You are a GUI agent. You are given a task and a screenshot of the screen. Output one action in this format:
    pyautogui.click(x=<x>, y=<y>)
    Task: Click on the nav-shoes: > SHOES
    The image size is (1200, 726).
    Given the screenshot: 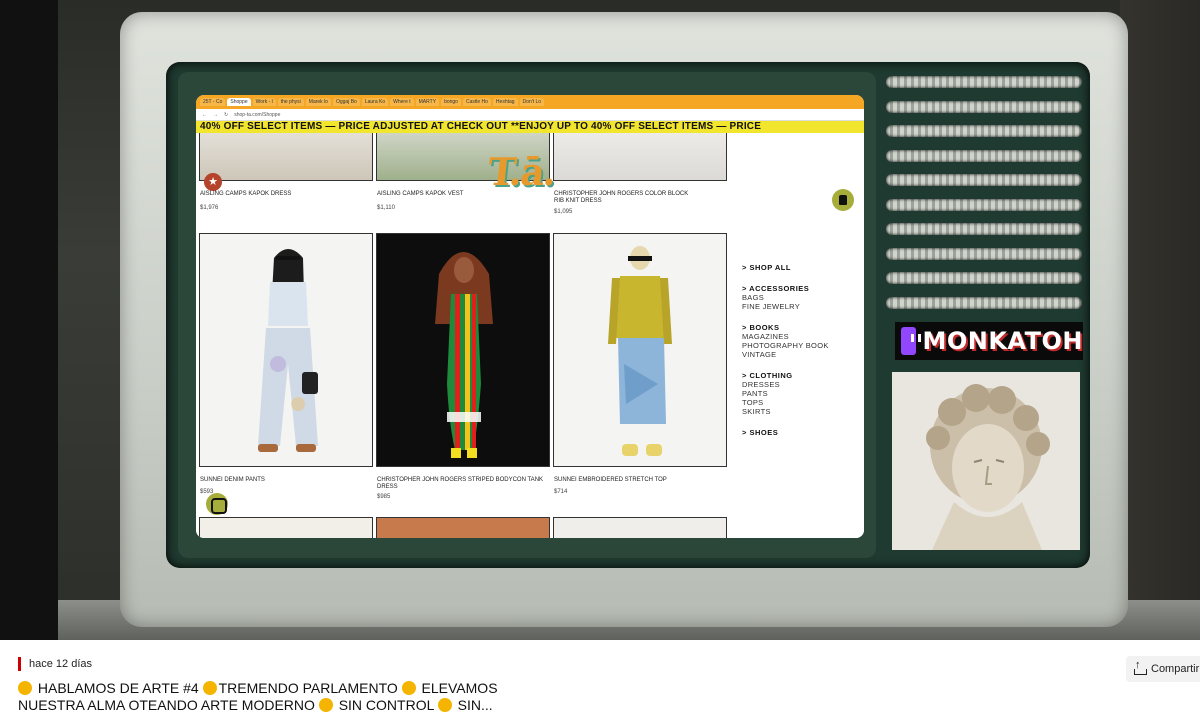 What is the action you would take?
    pyautogui.click(x=802, y=432)
    